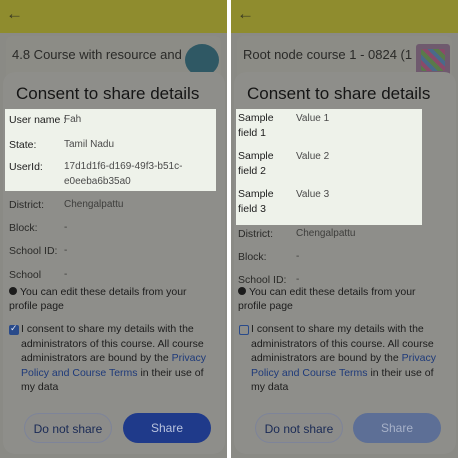 The height and width of the screenshot is (458, 458). I want to click on field-value-sample-3: Value 3, so click(313, 194).